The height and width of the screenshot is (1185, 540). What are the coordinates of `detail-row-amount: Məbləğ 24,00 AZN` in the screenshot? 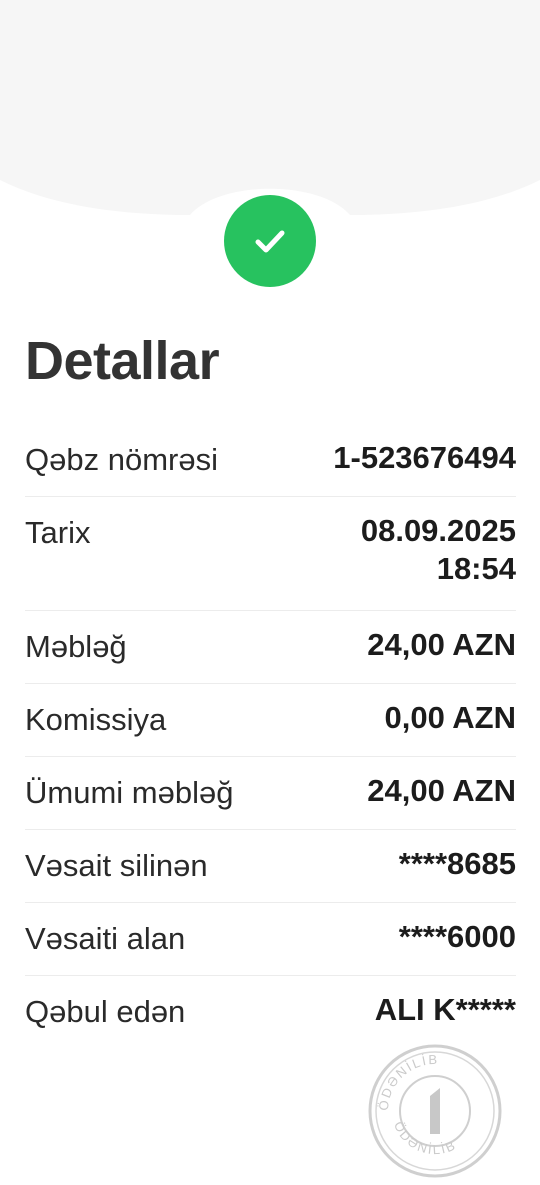 It's located at (270, 647).